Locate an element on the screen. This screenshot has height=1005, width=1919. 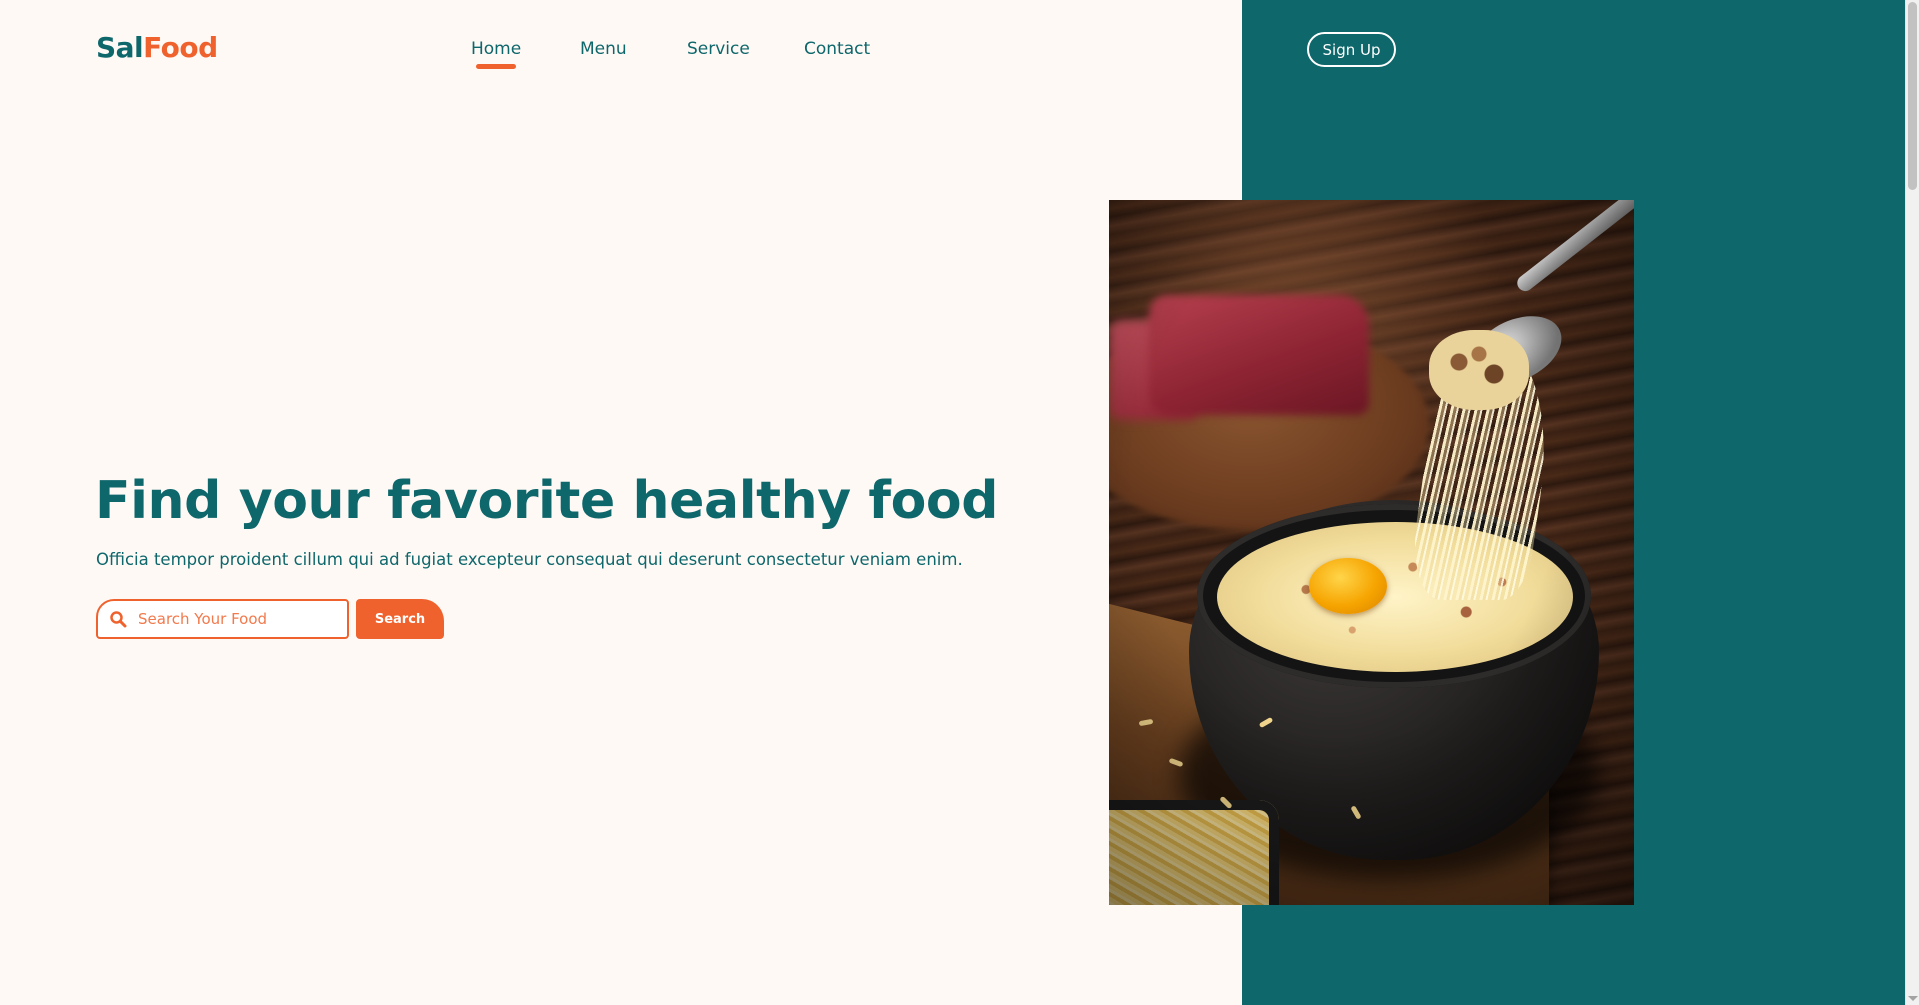
nav-item-contact: Contact is located at coordinates (837, 49).